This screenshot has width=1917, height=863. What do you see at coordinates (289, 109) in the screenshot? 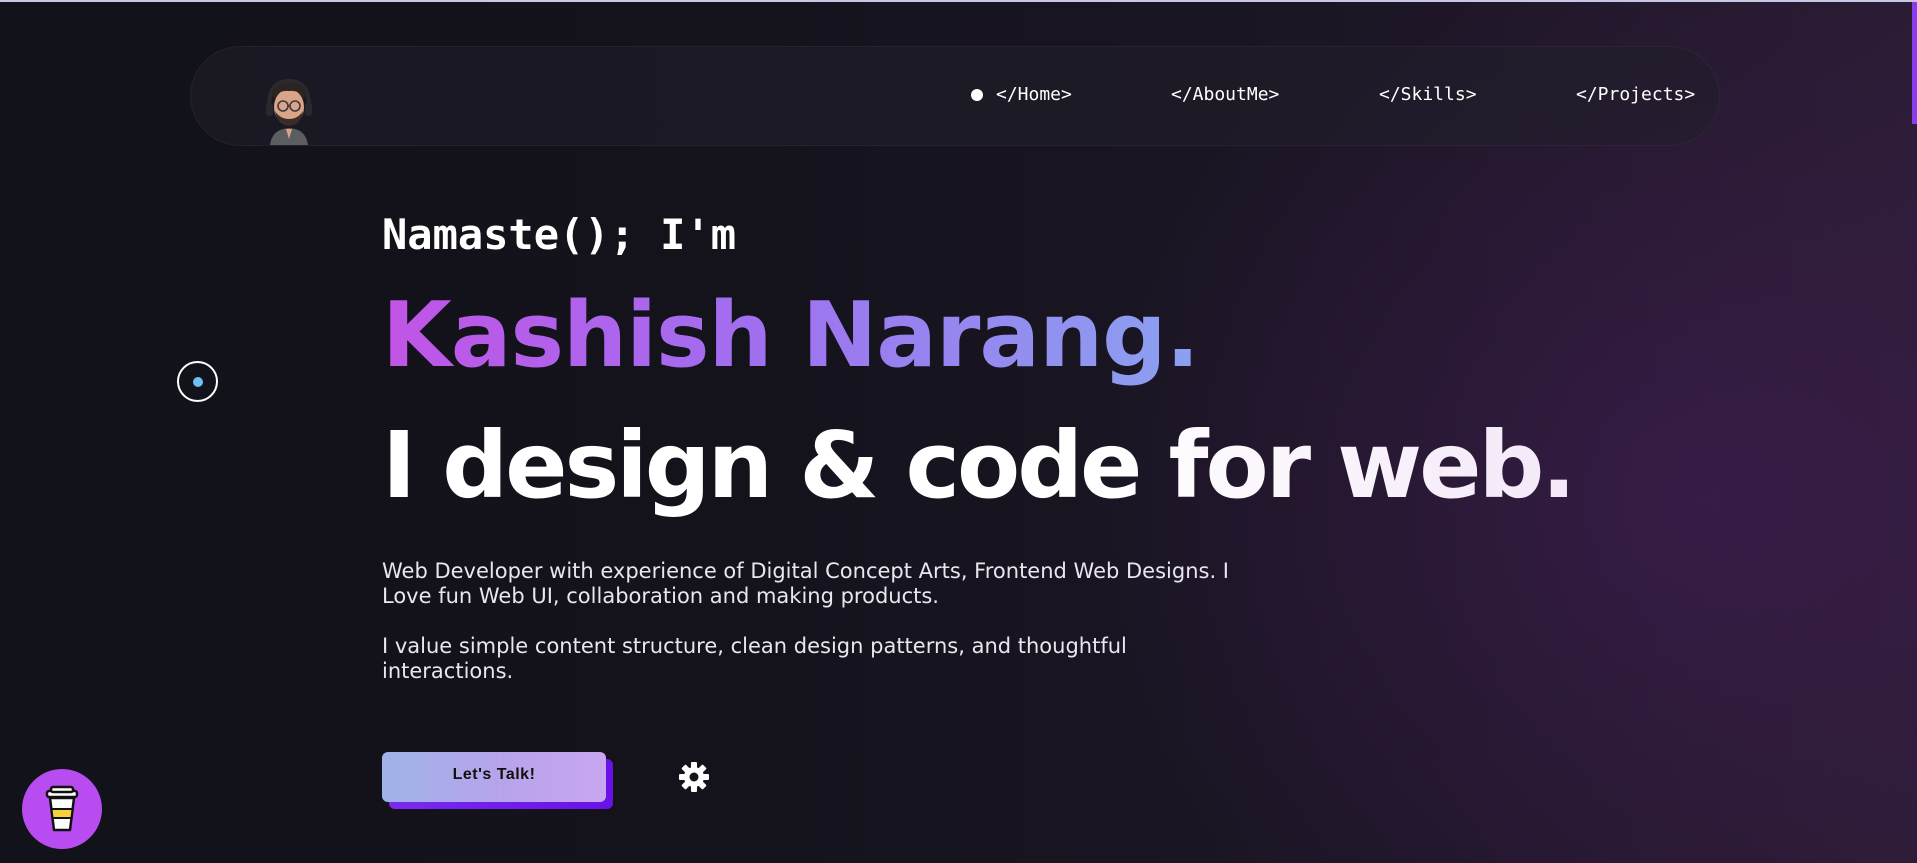
I see `avatar-icon` at bounding box center [289, 109].